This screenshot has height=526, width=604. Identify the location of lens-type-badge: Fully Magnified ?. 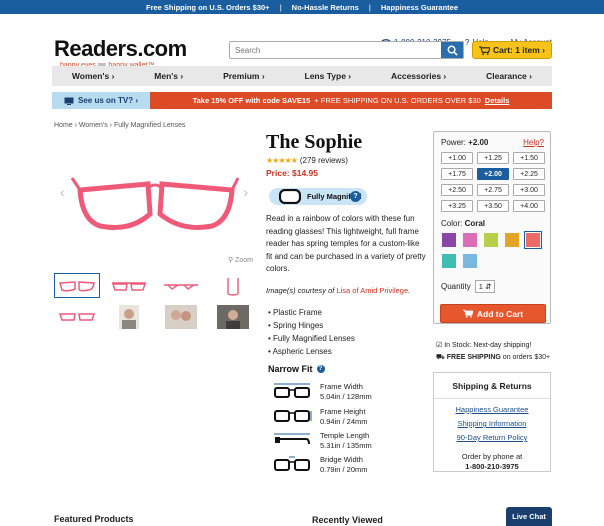
(318, 196).